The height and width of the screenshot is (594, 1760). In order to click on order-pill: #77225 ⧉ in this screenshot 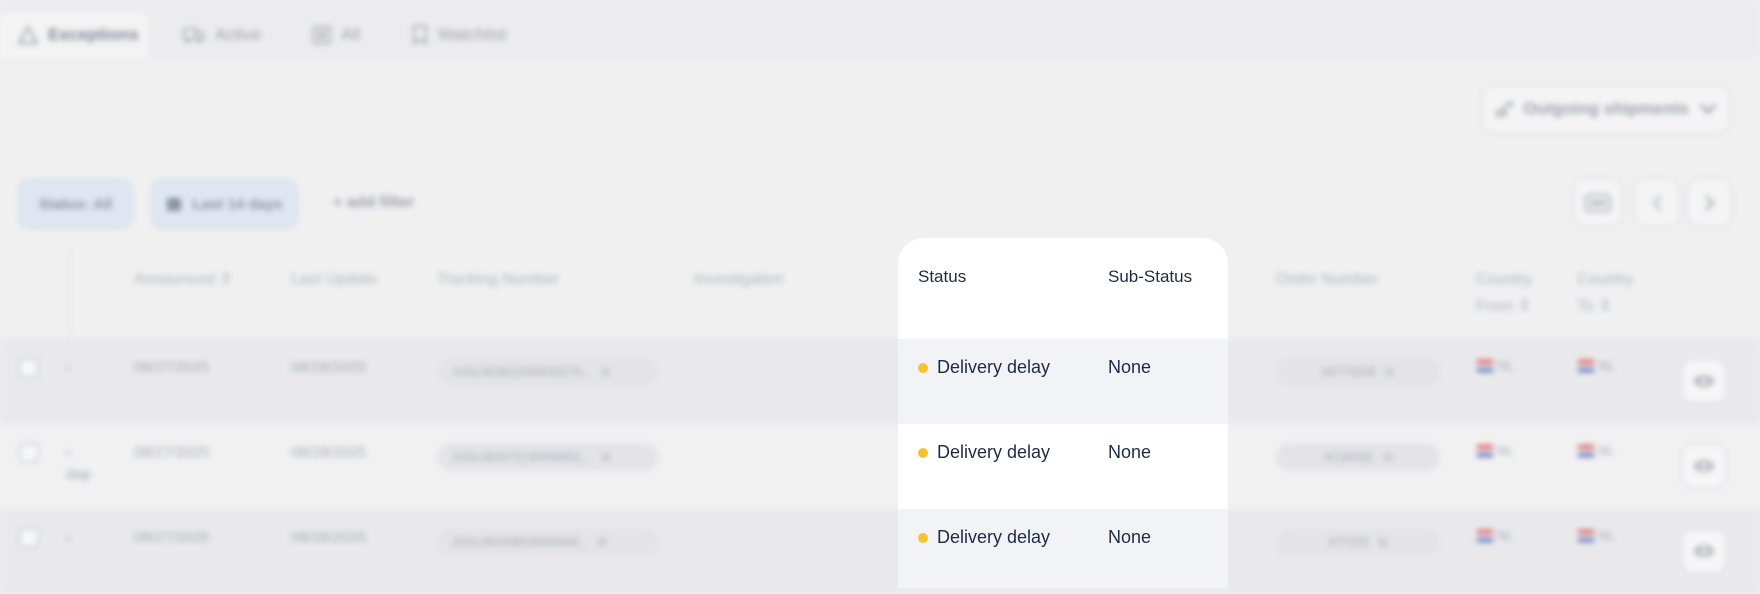, I will do `click(1358, 542)`.